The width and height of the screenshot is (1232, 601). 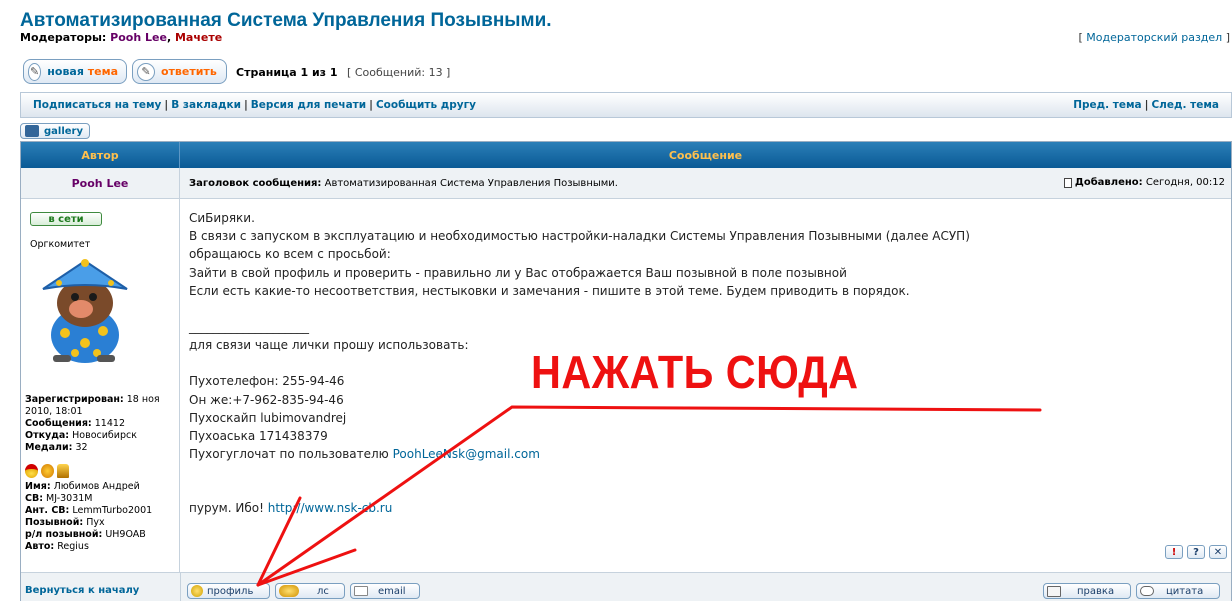 What do you see at coordinates (82, 71) in the screenshot?
I see `new-topic-label: новая тема` at bounding box center [82, 71].